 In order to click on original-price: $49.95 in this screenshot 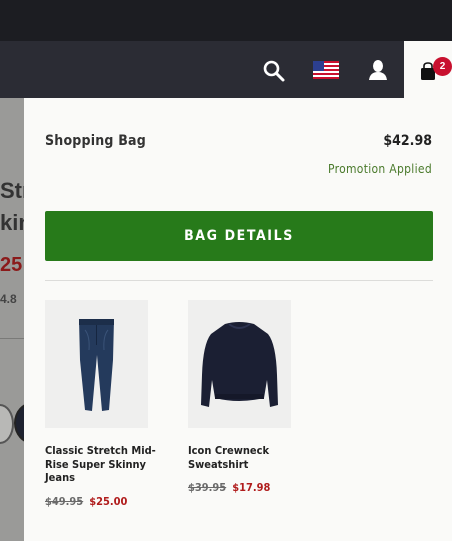, I will do `click(64, 501)`.